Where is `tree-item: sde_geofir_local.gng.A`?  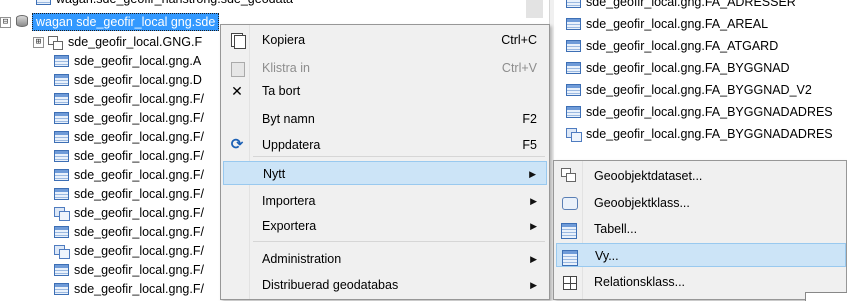 tree-item: sde_geofir_local.gng.A is located at coordinates (127, 61).